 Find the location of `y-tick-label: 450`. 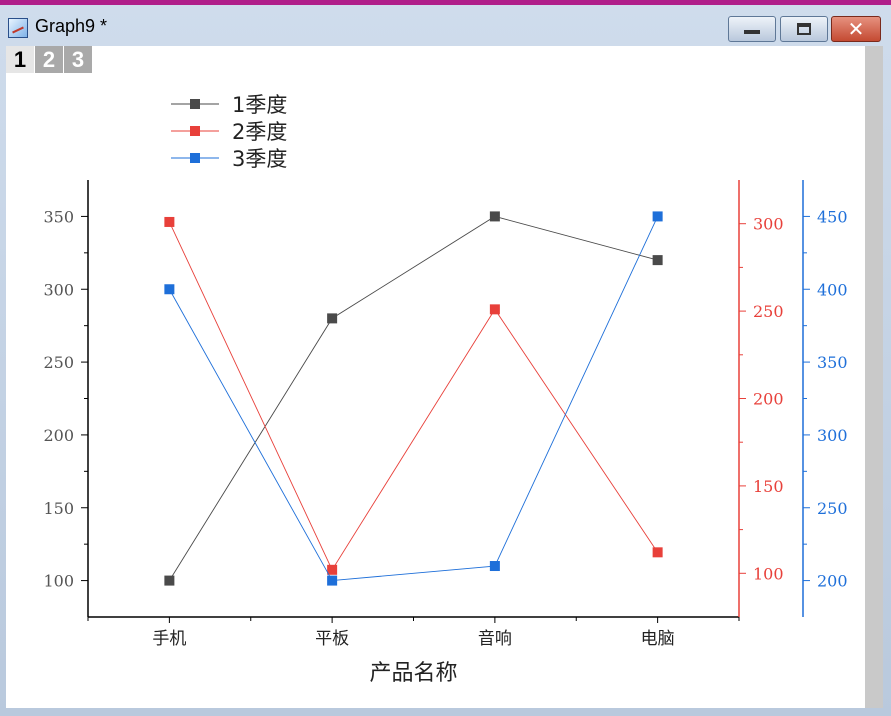

y-tick-label: 450 is located at coordinates (832, 216).